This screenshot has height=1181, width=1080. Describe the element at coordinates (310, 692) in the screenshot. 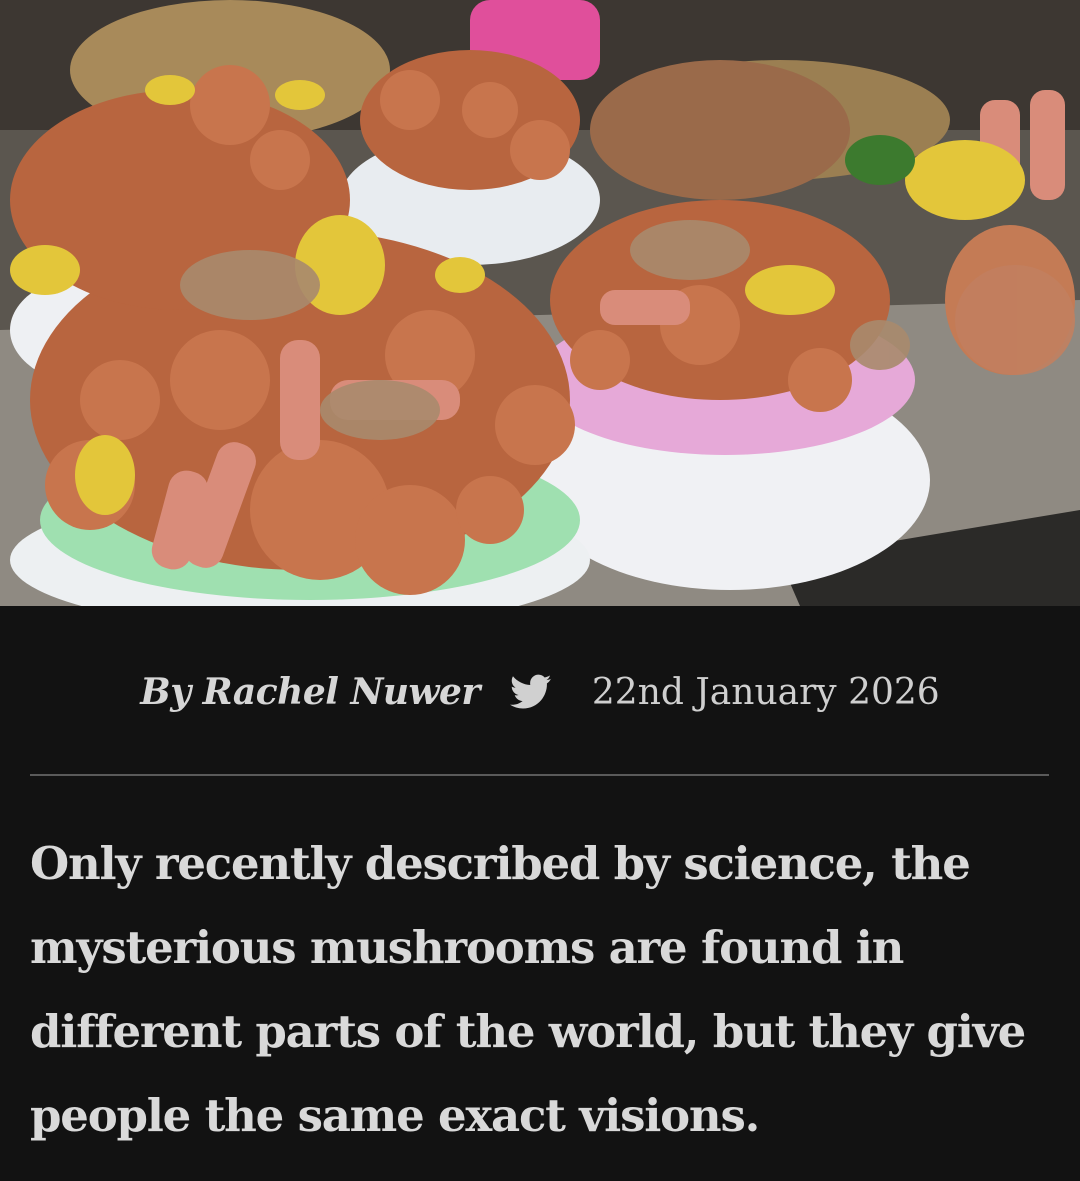

I see `author-byline: By Rachel Nuwer` at that location.